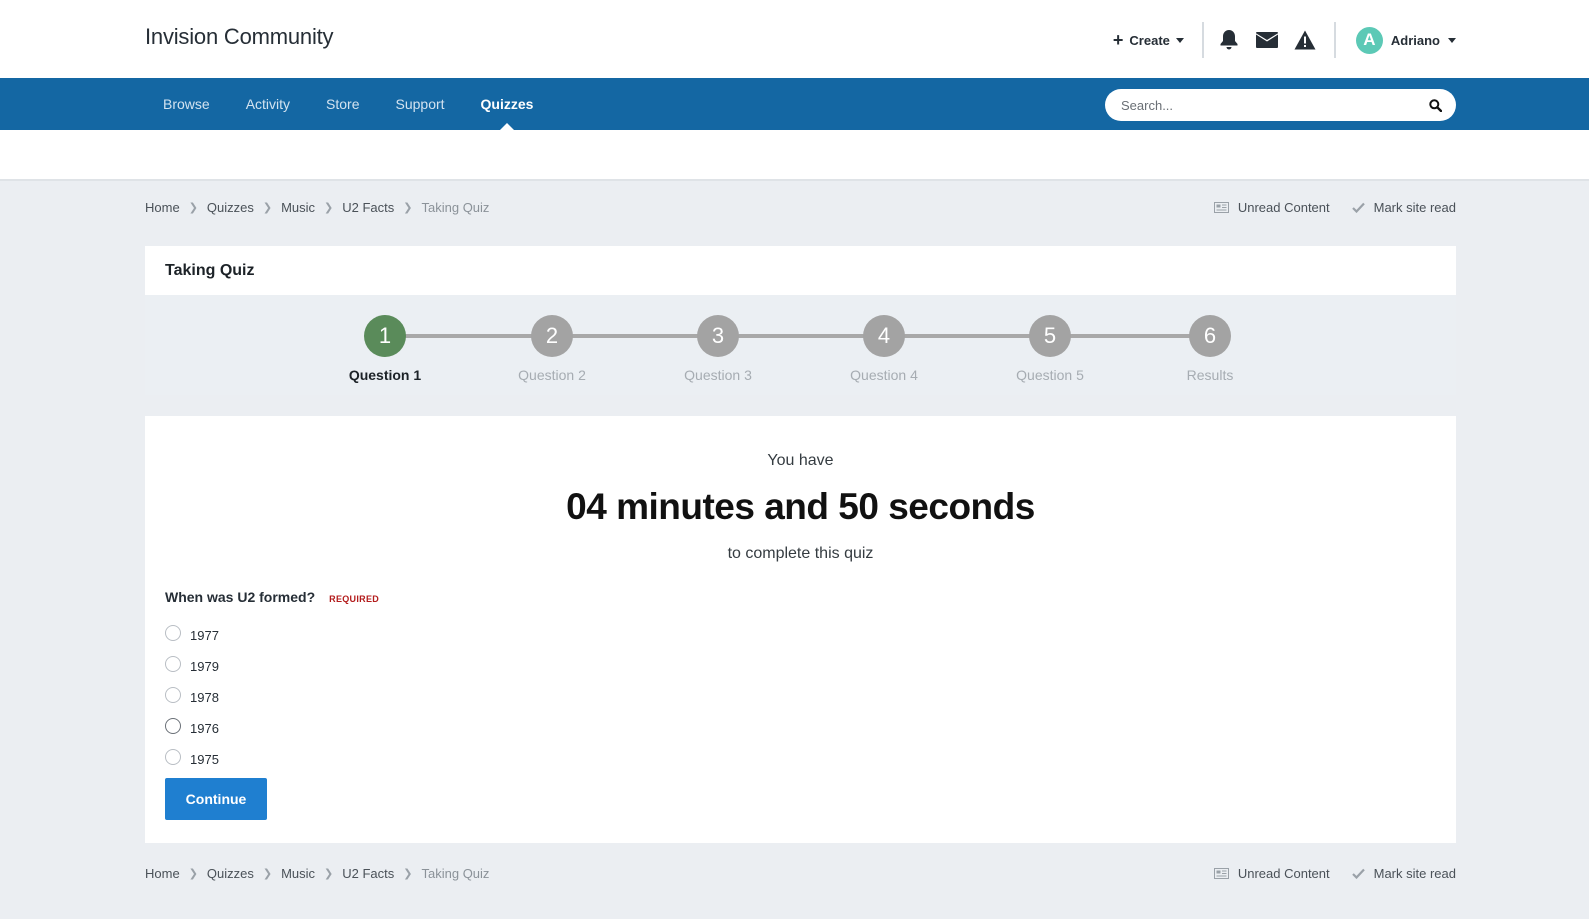 The width and height of the screenshot is (1589, 919). What do you see at coordinates (1050, 336) in the screenshot?
I see `step-number: 5` at bounding box center [1050, 336].